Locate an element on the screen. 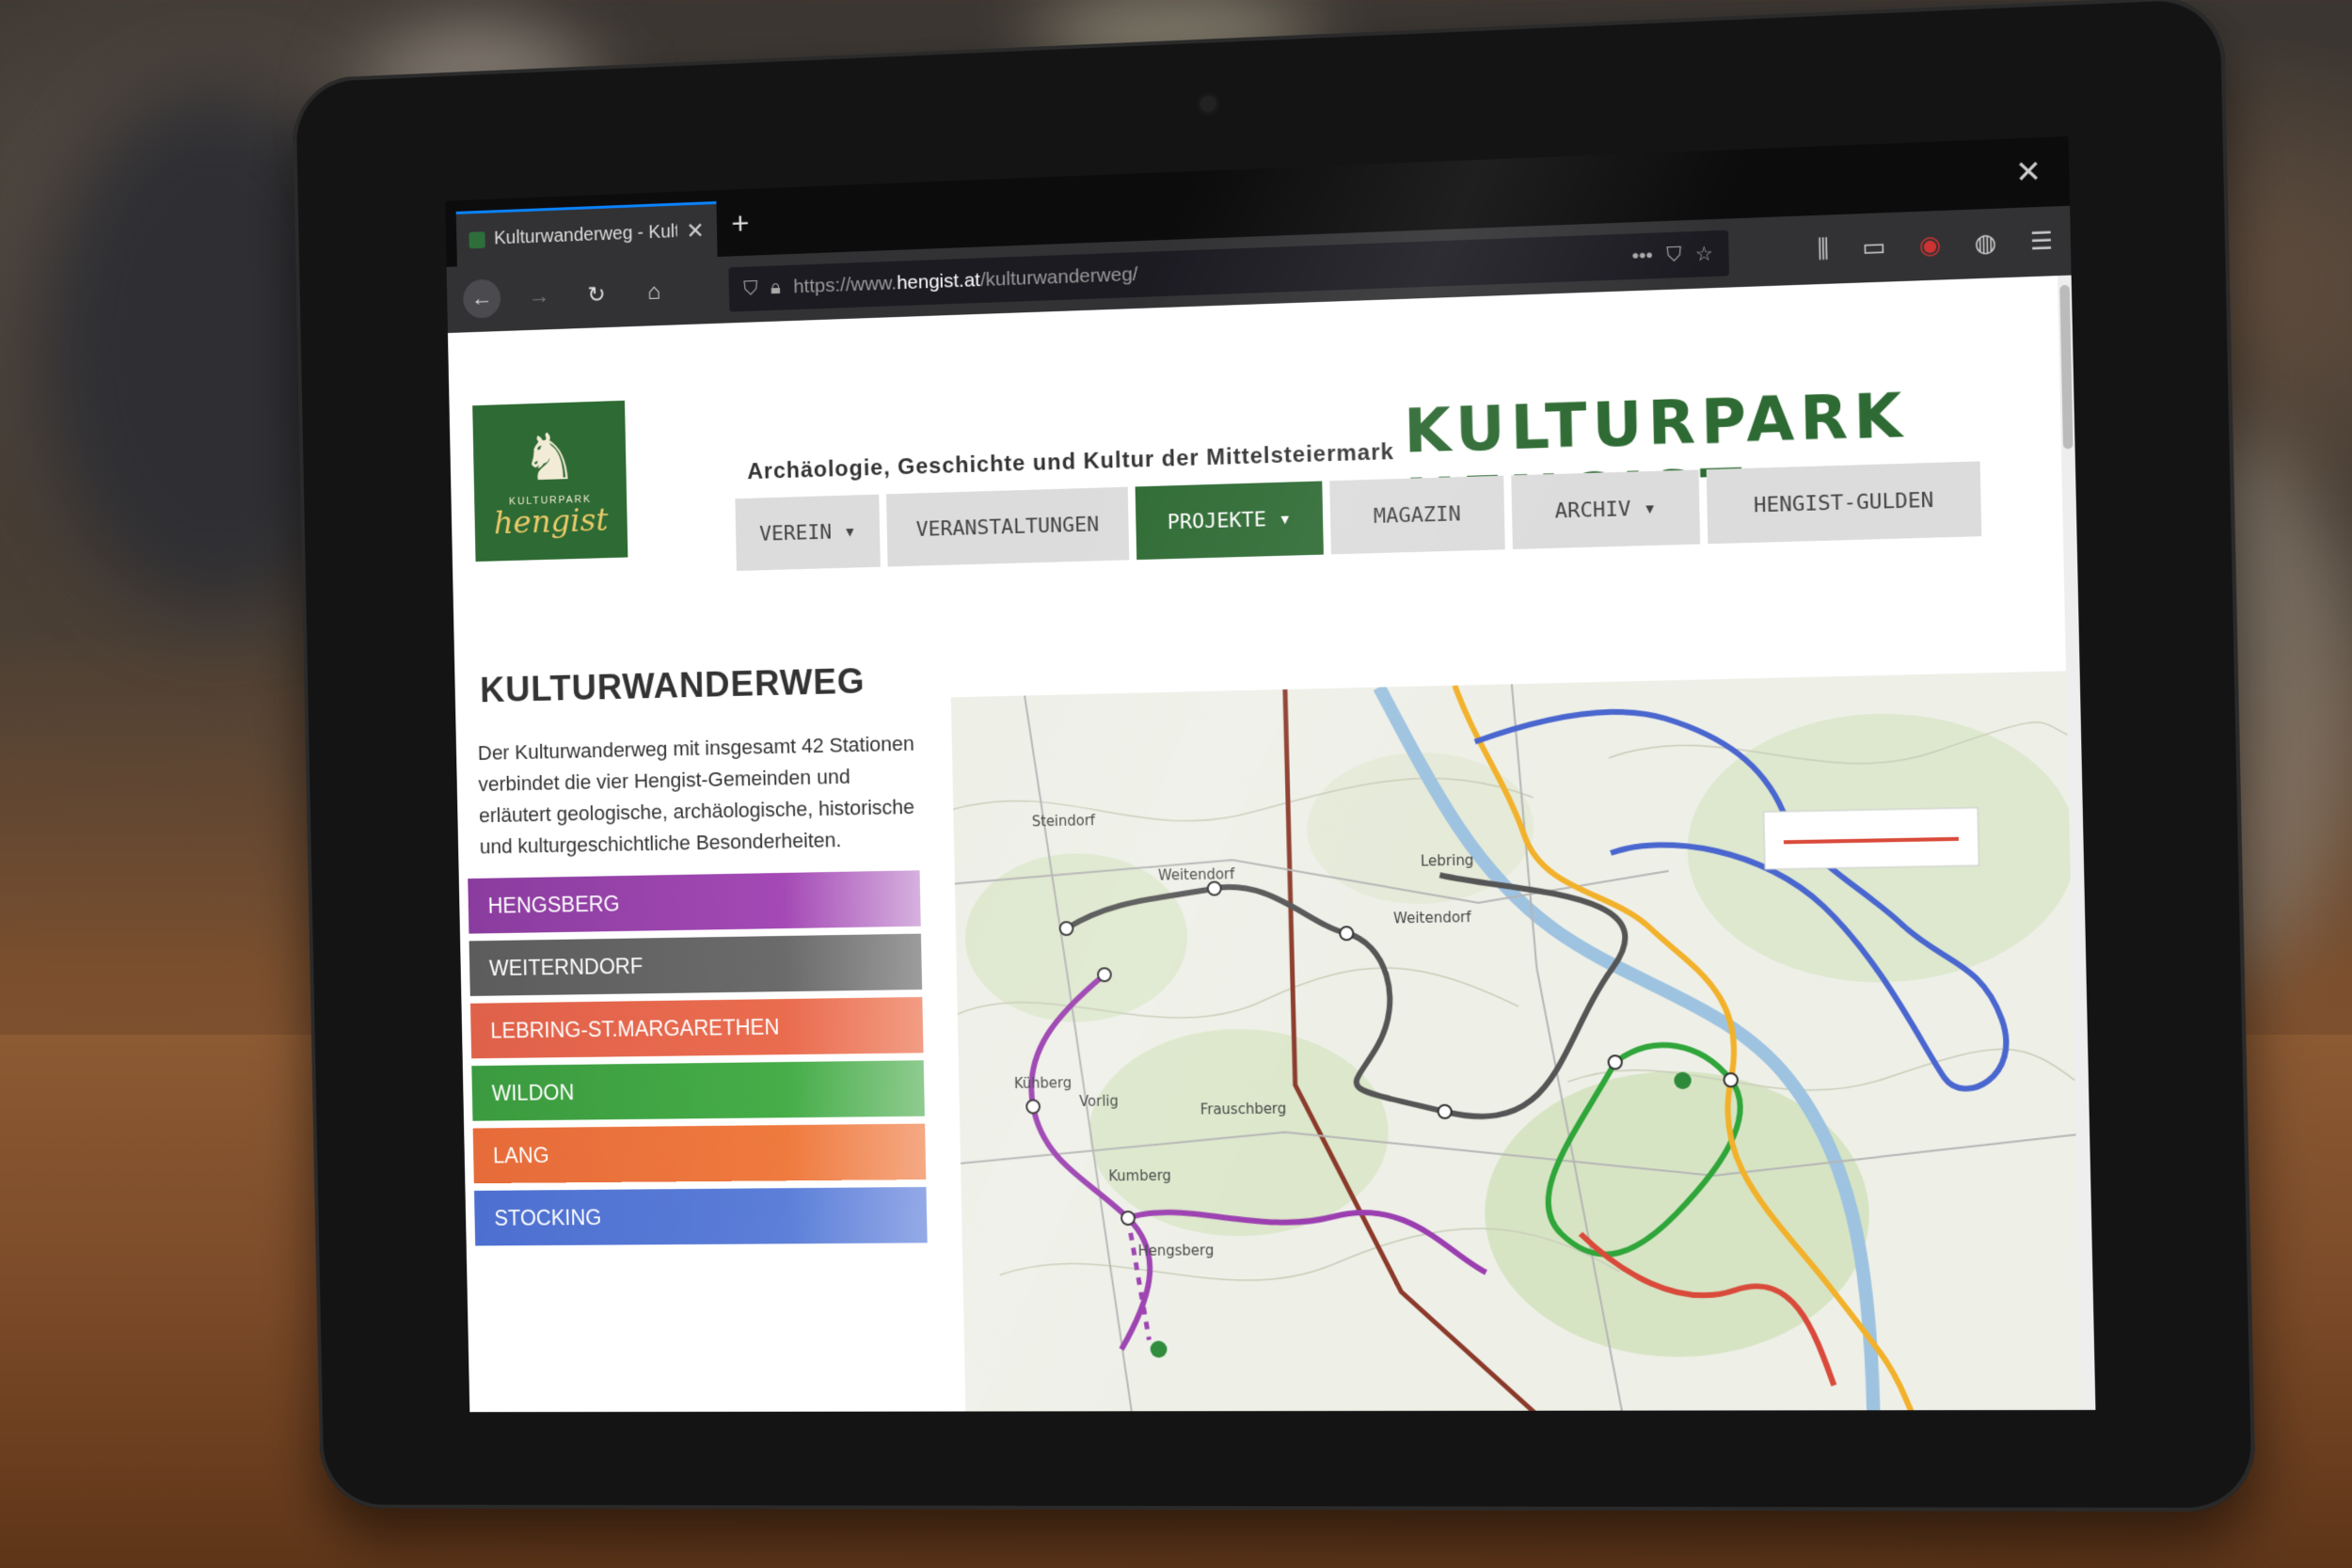  pocket-icon: ⛉ is located at coordinates (1674, 255).